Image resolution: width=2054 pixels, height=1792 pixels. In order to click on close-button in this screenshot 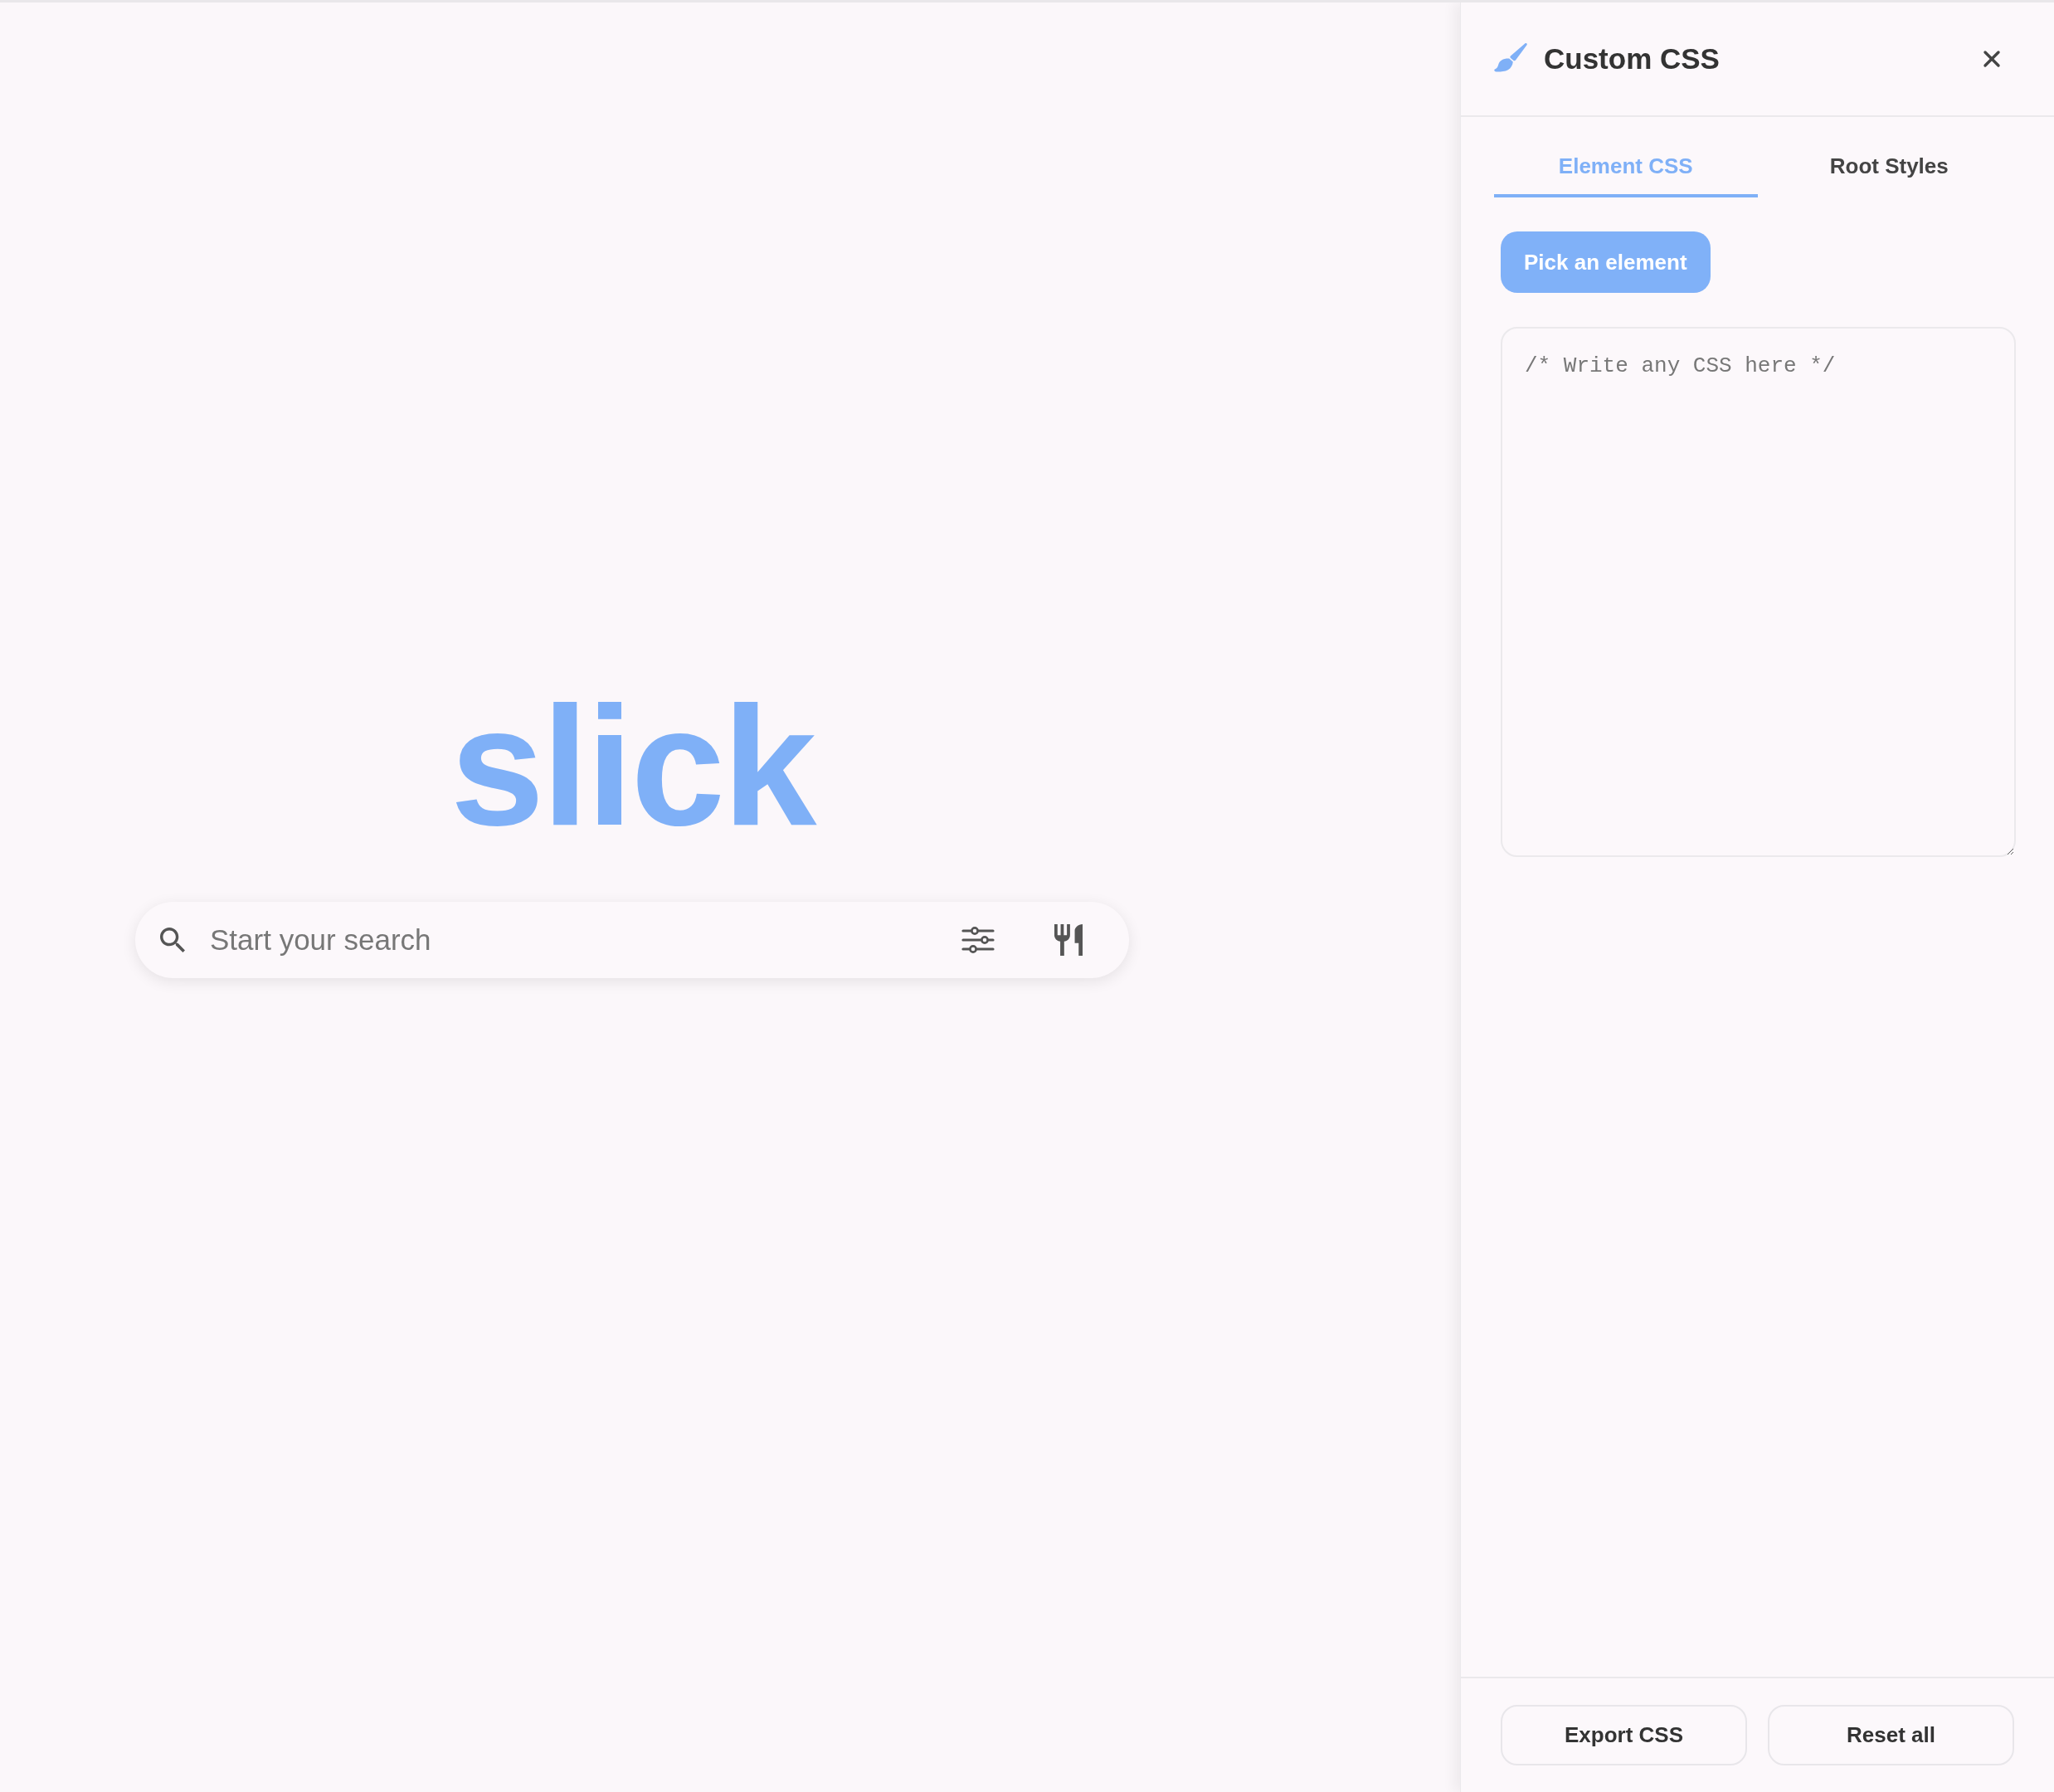, I will do `click(1992, 59)`.